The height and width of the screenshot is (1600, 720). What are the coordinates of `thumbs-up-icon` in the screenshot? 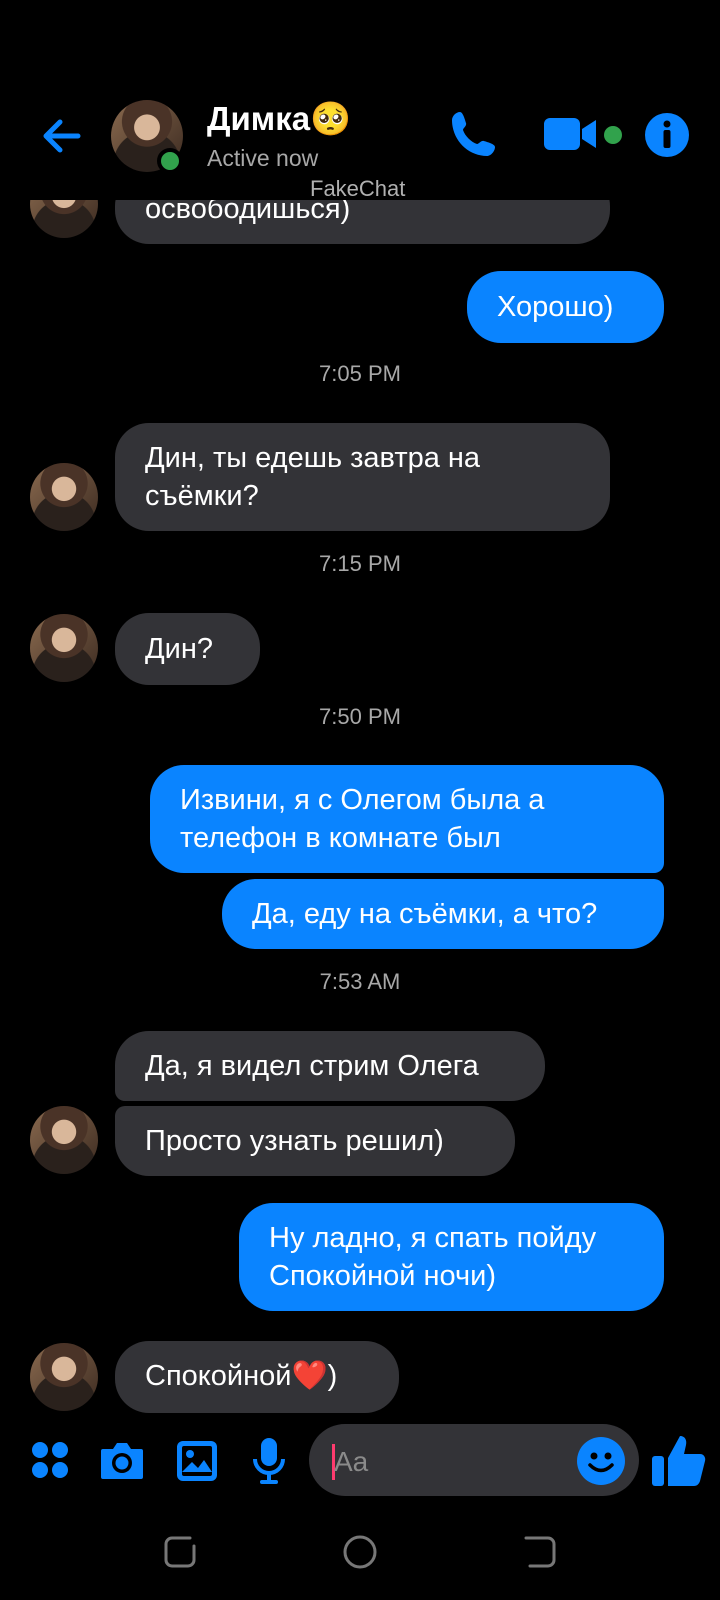 It's located at (680, 1460).